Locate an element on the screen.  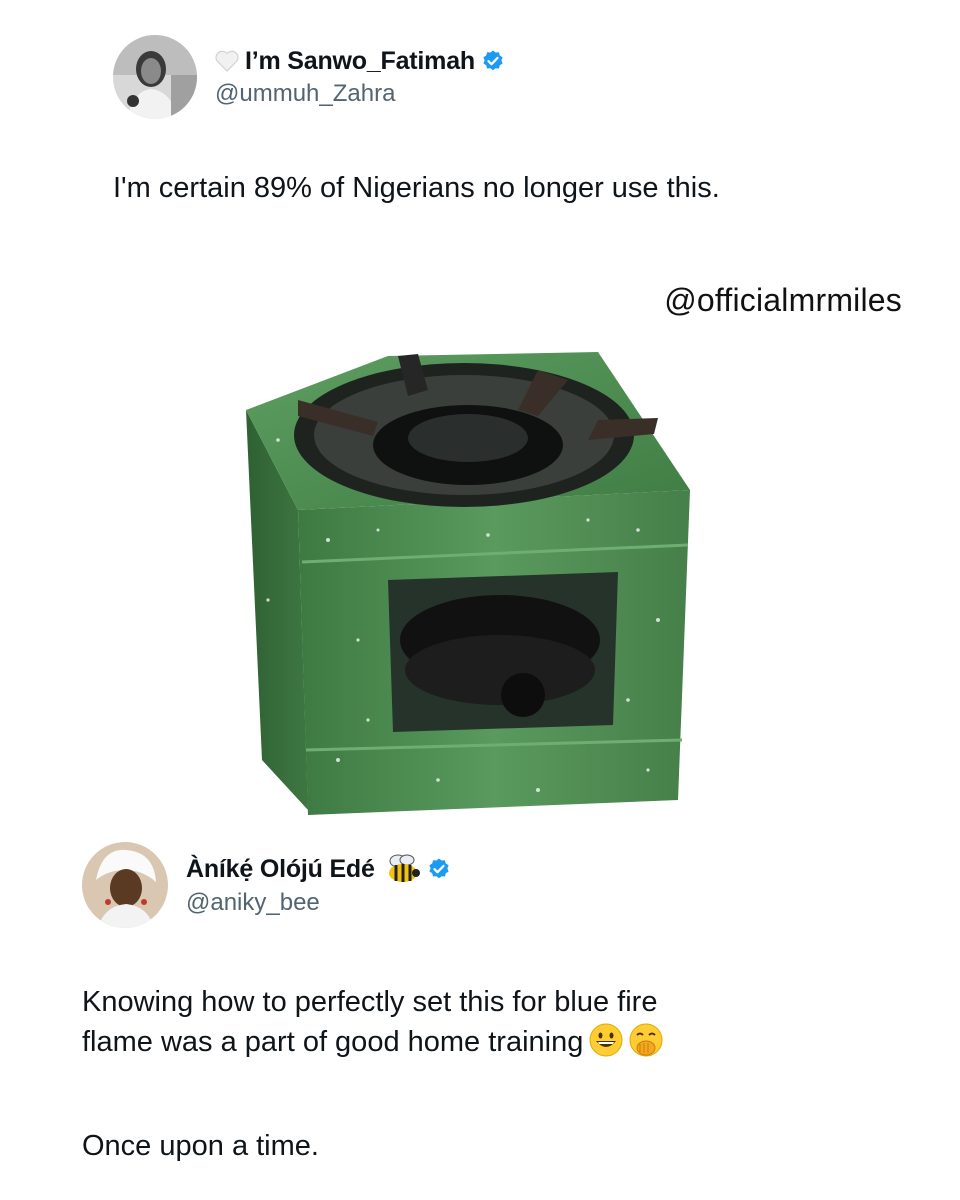
handle: @aniky_bee is located at coordinates (318, 903).